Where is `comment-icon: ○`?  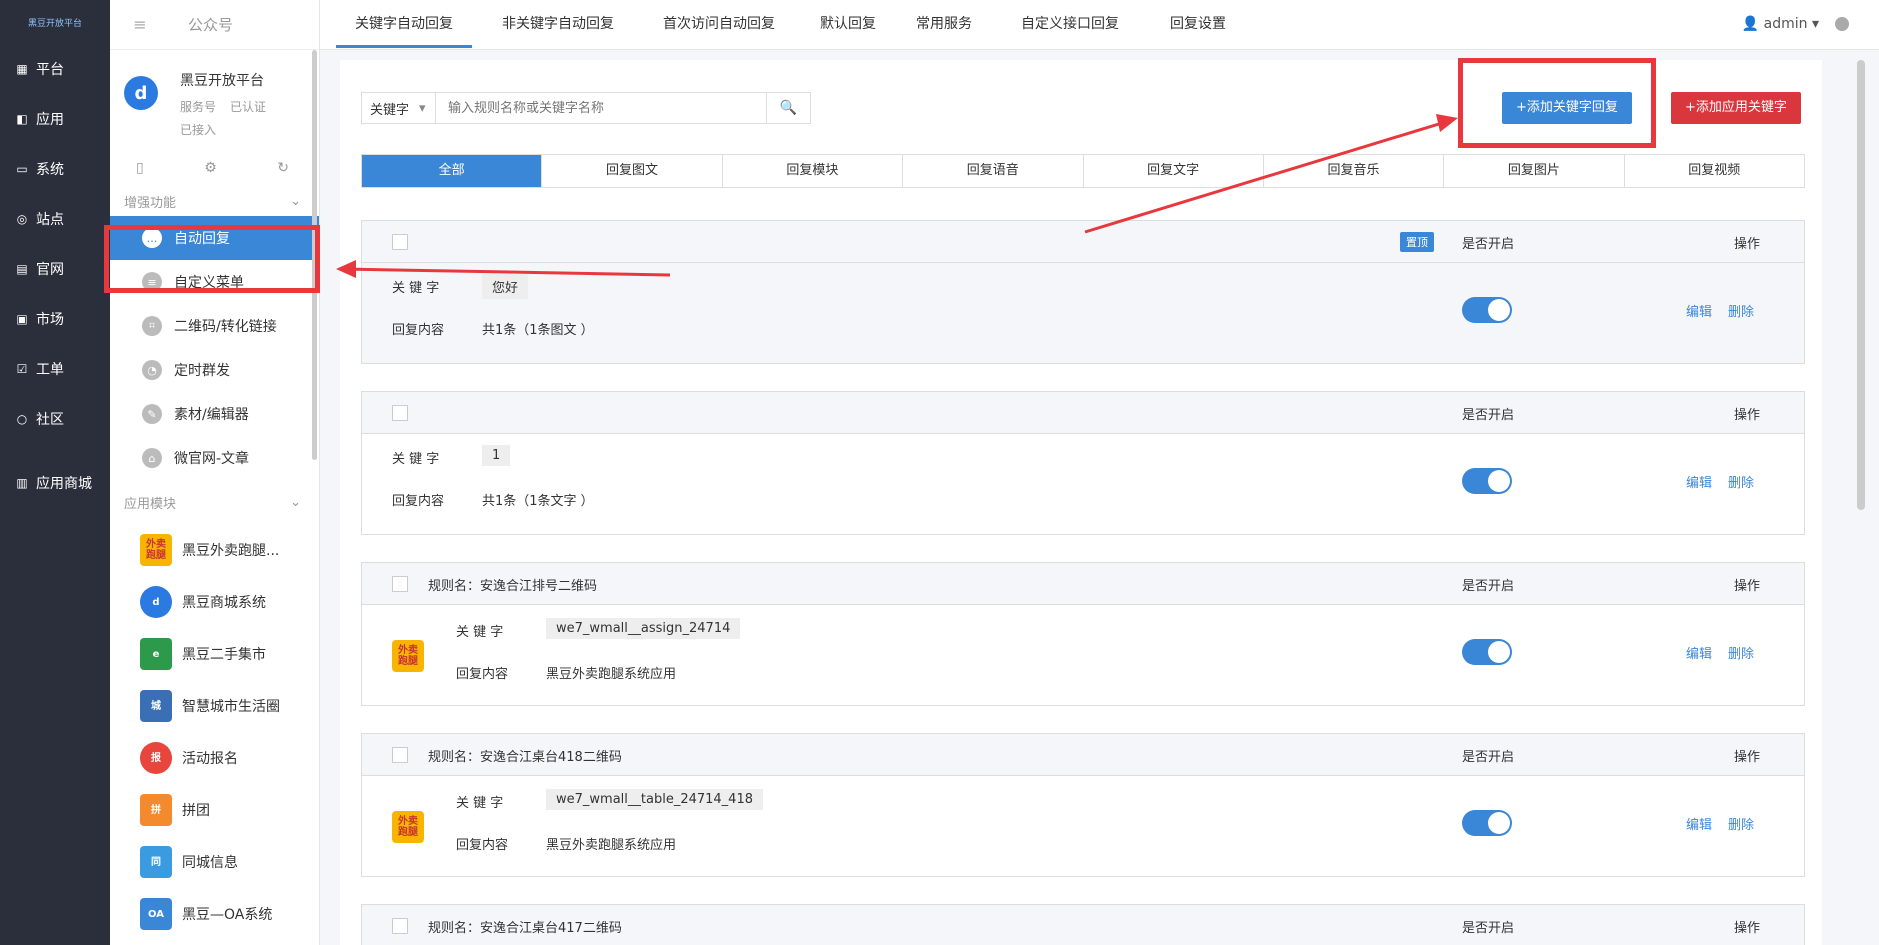
comment-icon: ○ is located at coordinates (22, 419).